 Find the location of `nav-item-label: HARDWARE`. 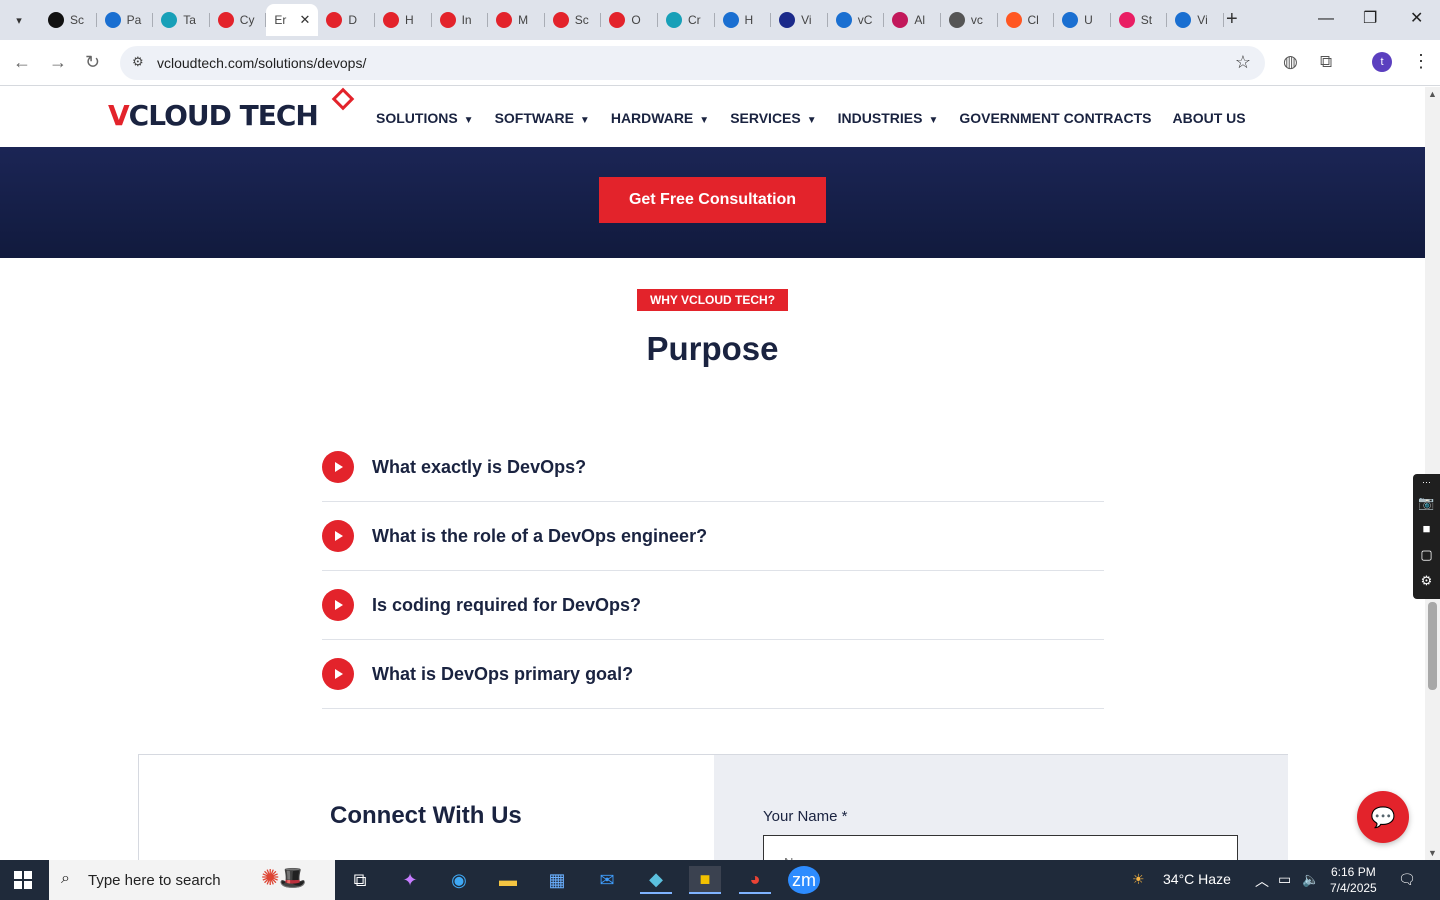

nav-item-label: HARDWARE is located at coordinates (652, 118).